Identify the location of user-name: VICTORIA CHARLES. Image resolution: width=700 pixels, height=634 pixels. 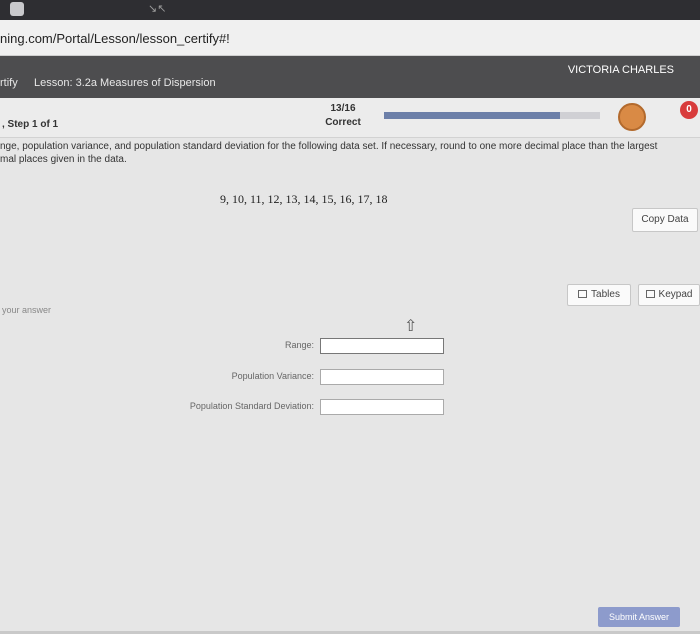
(621, 70).